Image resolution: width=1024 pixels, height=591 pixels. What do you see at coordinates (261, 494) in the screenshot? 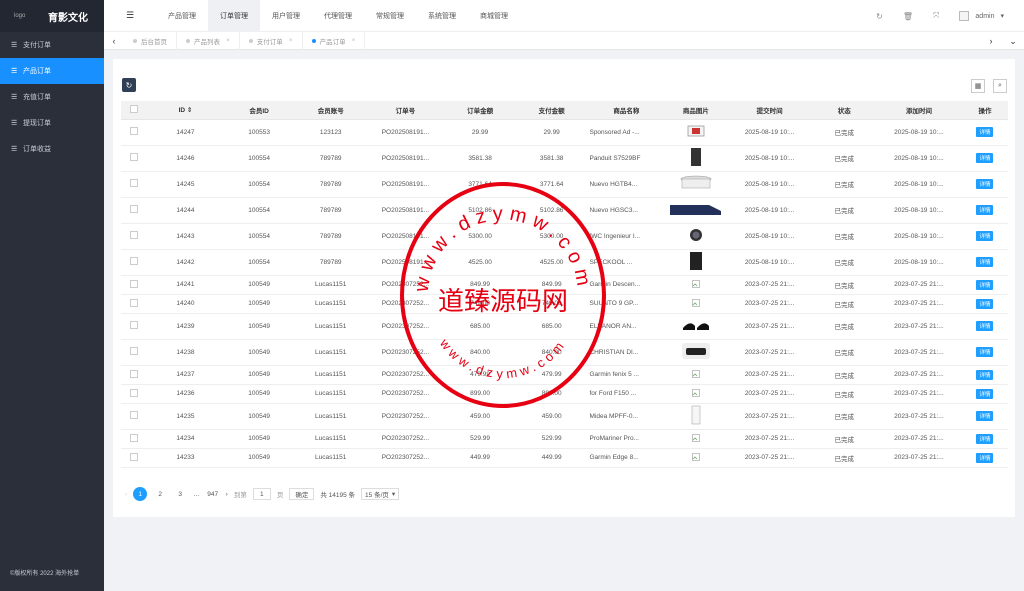
I see `goto-page-input: 1` at bounding box center [261, 494].